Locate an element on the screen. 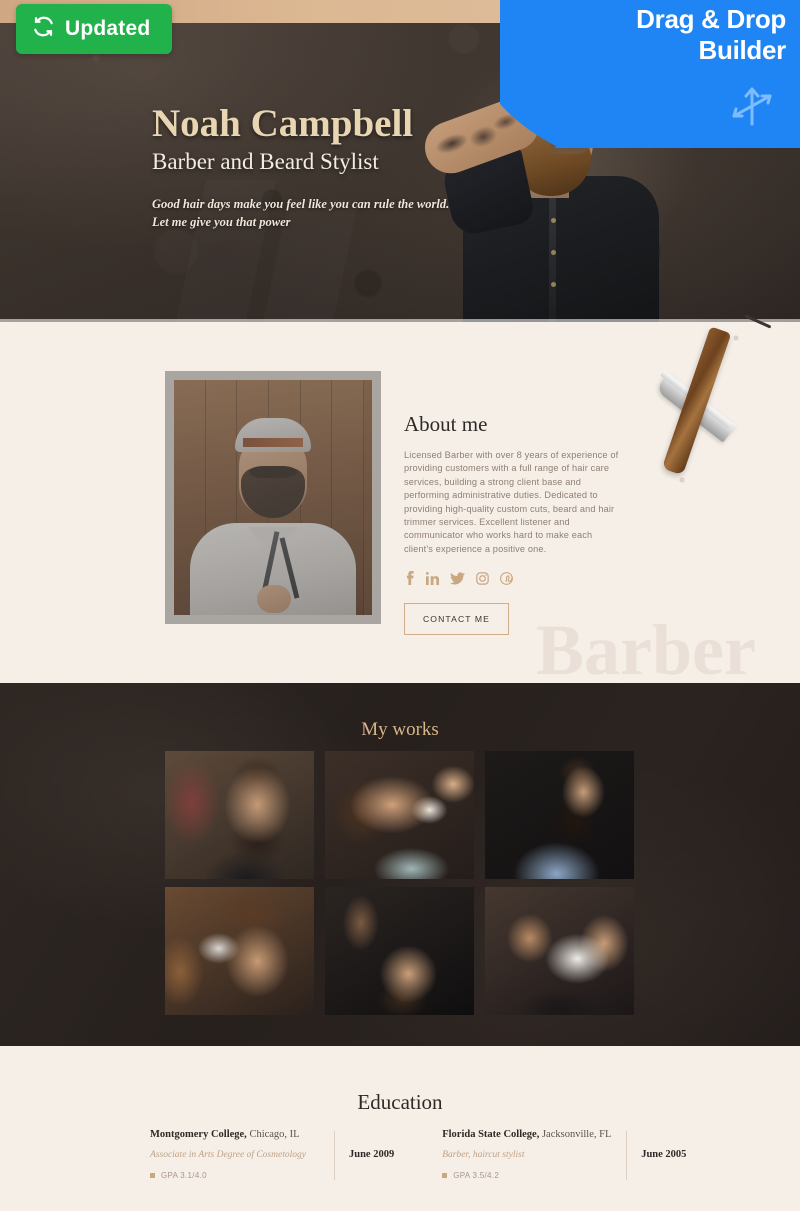 The image size is (800, 1211). education-heading: Education is located at coordinates (400, 1102).